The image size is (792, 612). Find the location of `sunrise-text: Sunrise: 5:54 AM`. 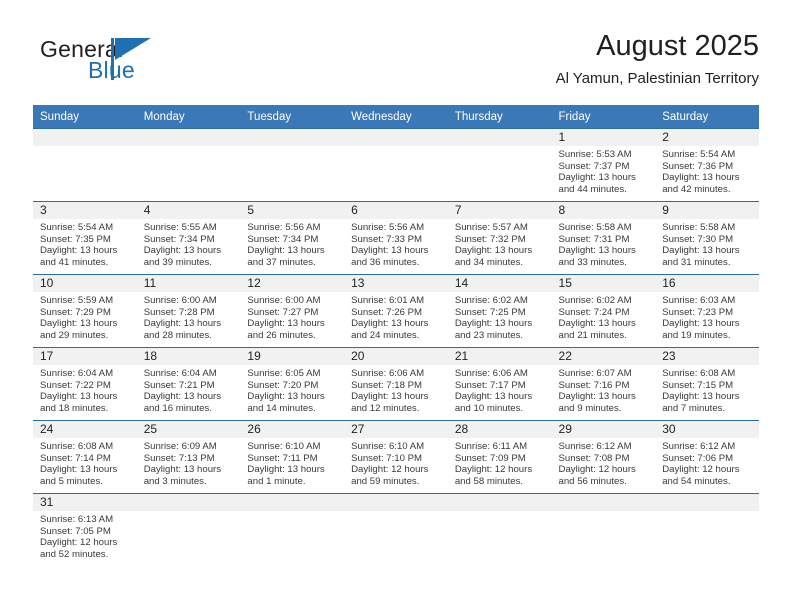

sunrise-text: Sunrise: 5:54 AM is located at coordinates (699, 154).